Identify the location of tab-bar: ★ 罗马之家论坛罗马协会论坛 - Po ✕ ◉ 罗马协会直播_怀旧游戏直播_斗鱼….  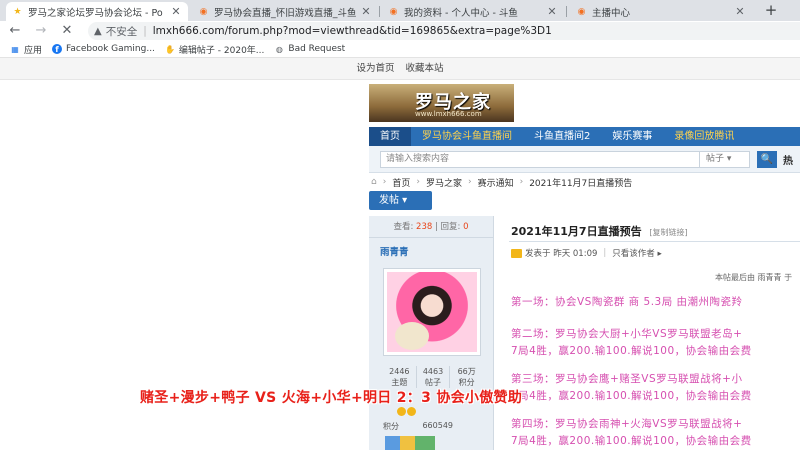
(400, 10).